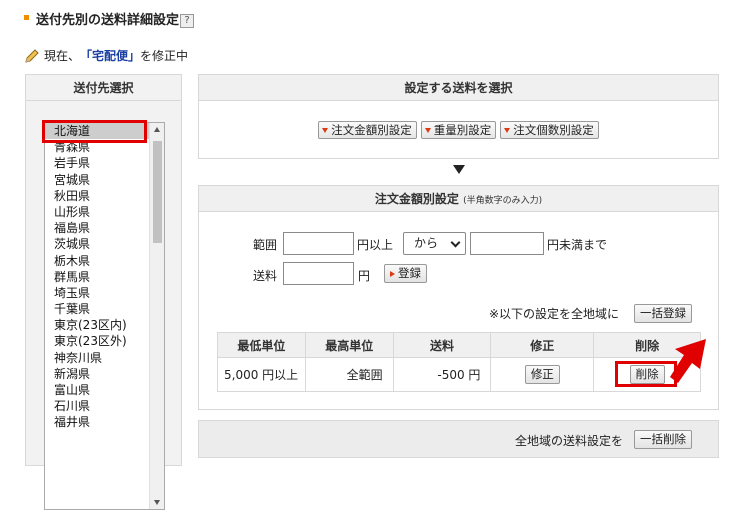 This screenshot has width=734, height=510. Describe the element at coordinates (442, 345) in the screenshot. I see `col-fee: 送料` at that location.